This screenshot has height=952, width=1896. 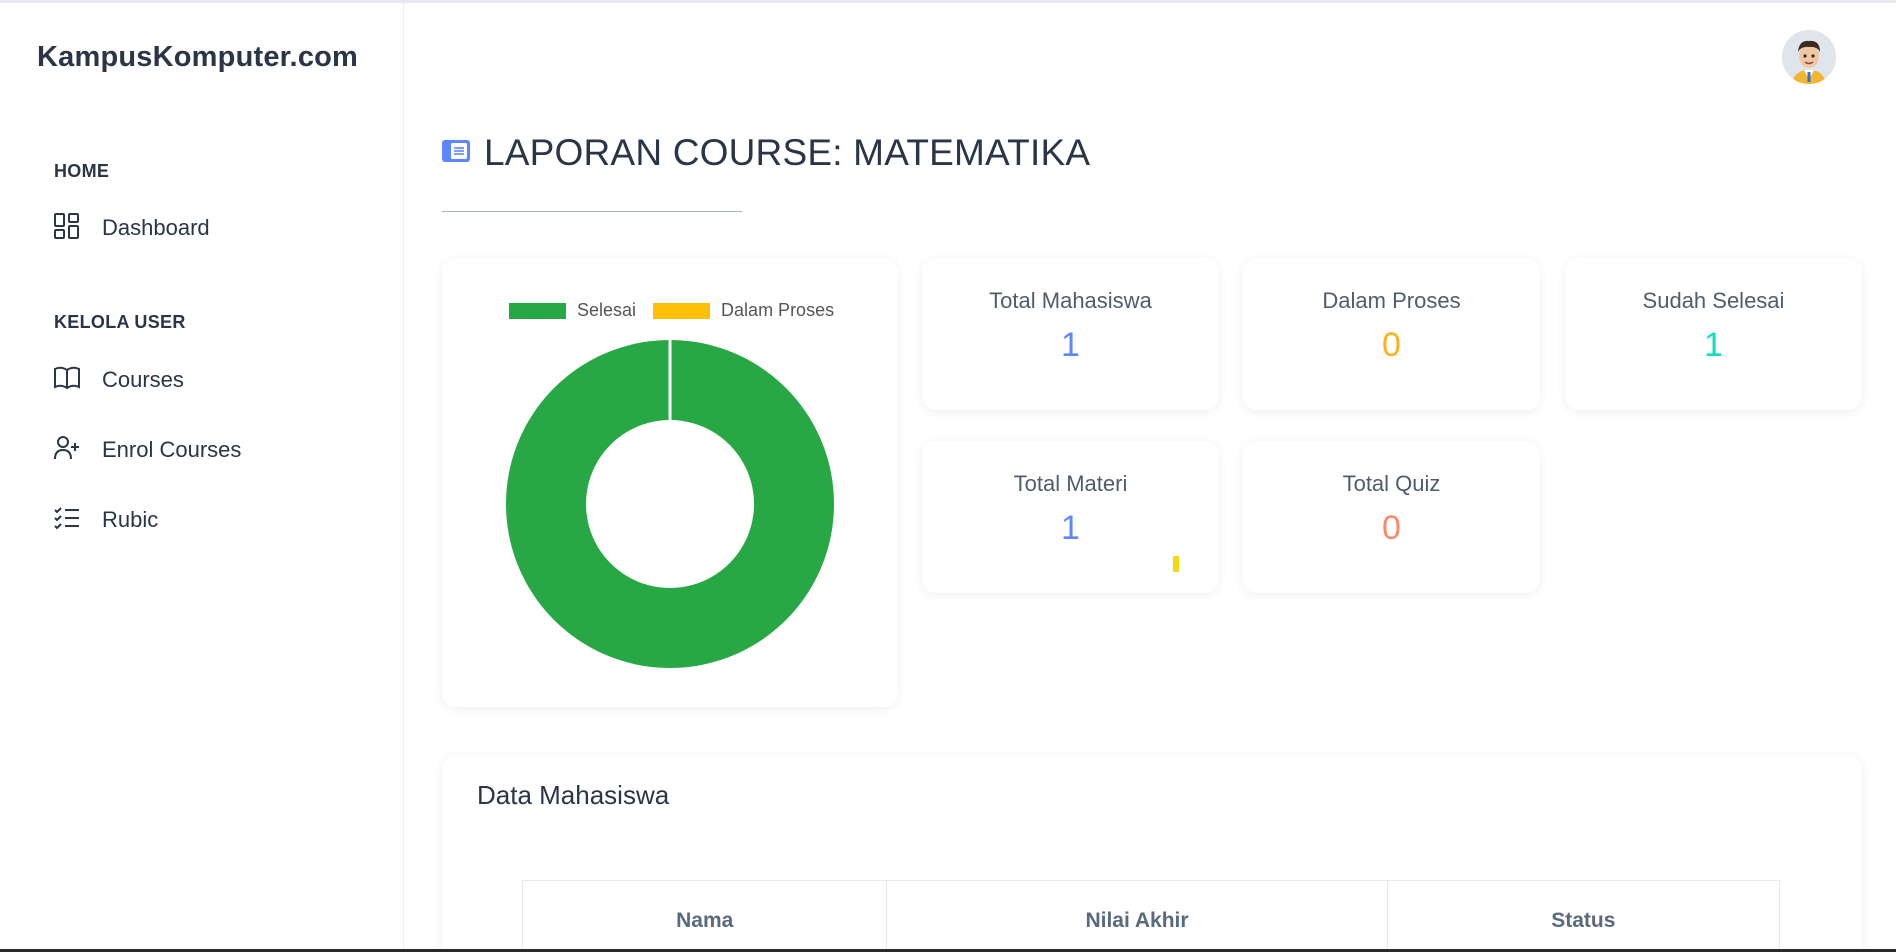 I want to click on stat-label: Dalam Proses, so click(x=1391, y=300).